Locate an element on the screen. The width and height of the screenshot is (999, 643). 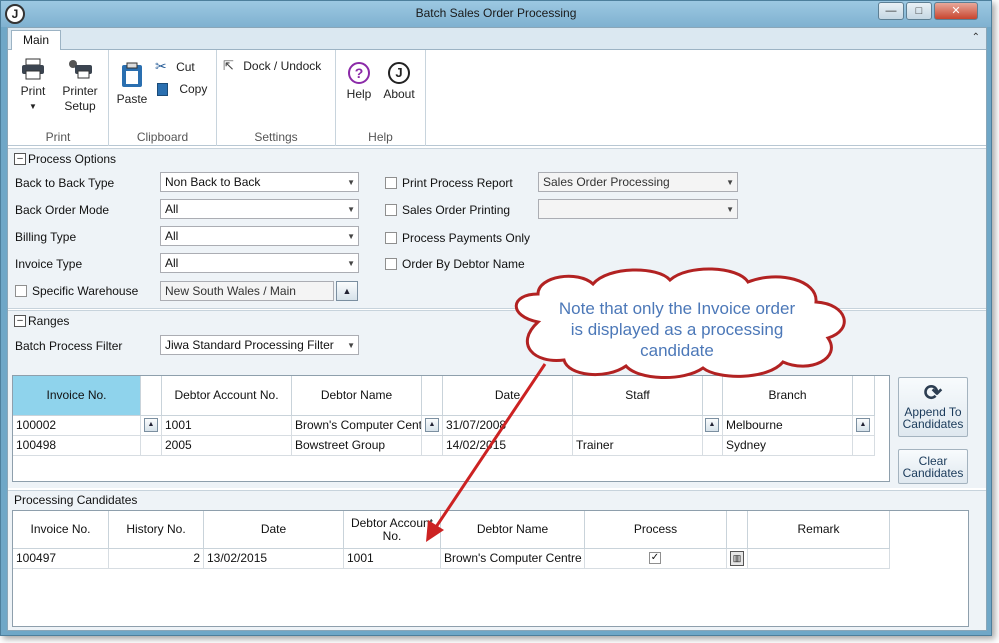
back-to-back-type-value: Non Back to Back is located at coordinates (213, 182).